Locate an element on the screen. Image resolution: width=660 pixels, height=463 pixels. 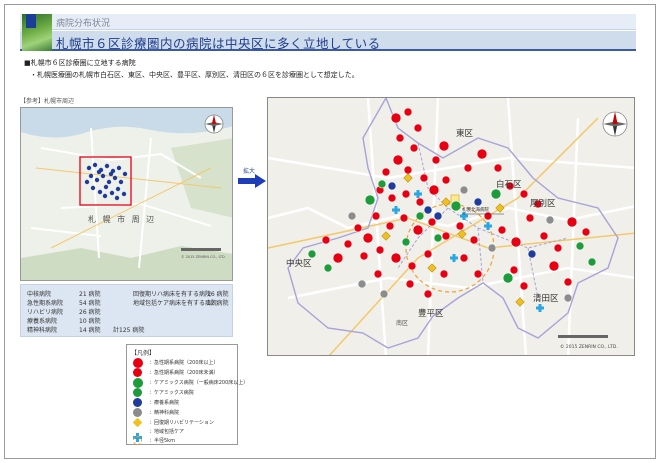
legend-item-label: ：半径5km is located at coordinates (162, 441).